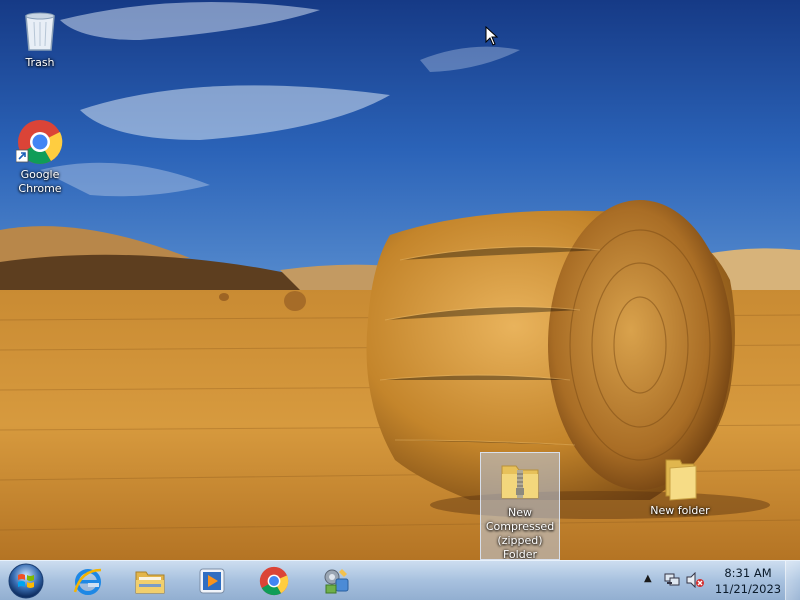 The width and height of the screenshot is (800, 604). Describe the element at coordinates (520, 480) in the screenshot. I see `zip-folder-icon` at that location.